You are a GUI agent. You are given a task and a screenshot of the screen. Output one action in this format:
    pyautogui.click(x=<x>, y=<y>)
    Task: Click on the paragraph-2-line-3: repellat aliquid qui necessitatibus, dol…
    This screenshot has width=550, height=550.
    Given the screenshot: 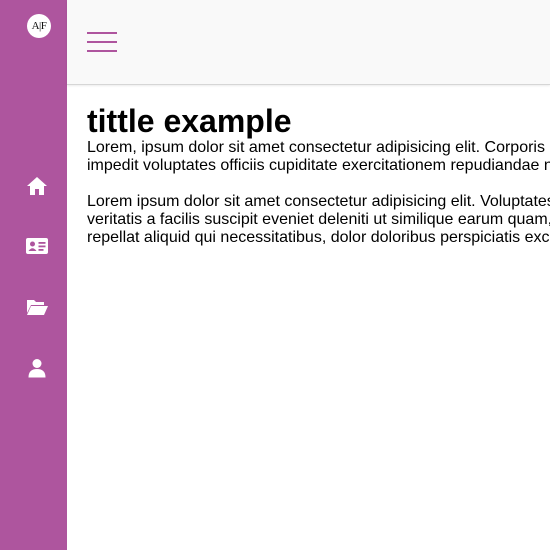 What is the action you would take?
    pyautogui.click(x=318, y=237)
    